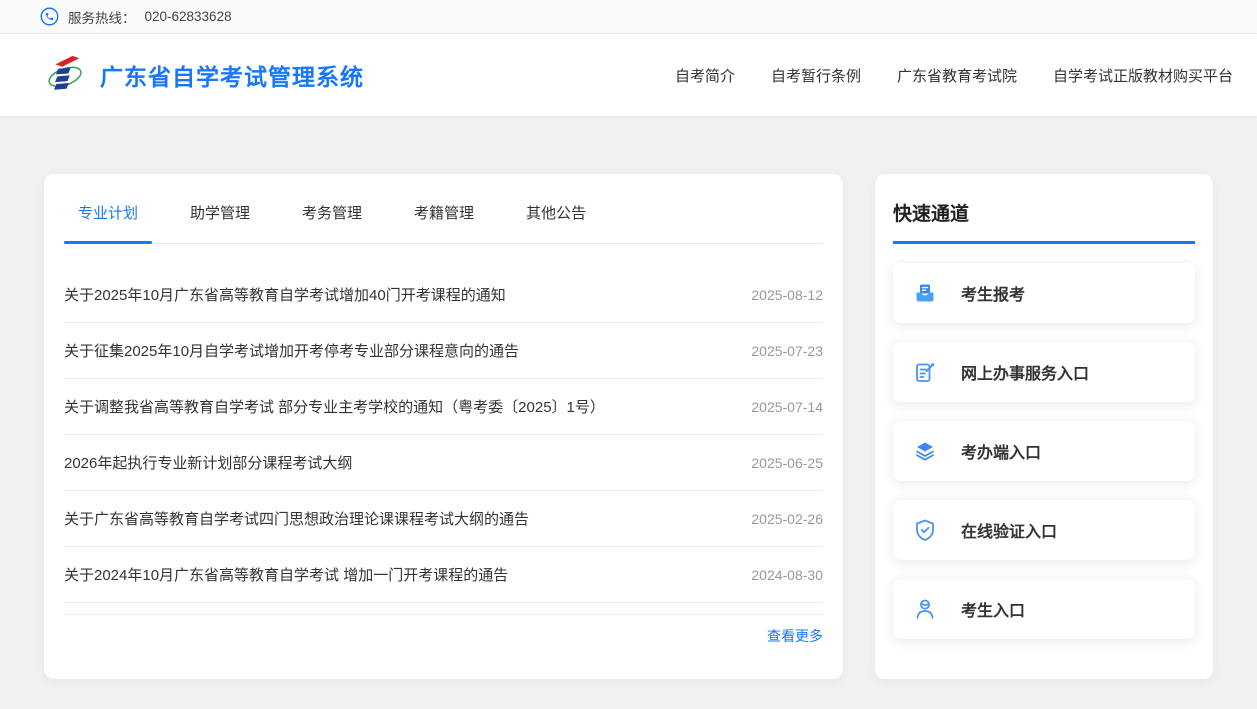 Image resolution: width=1257 pixels, height=709 pixels. Describe the element at coordinates (925, 372) in the screenshot. I see `form-edit-icon` at that location.